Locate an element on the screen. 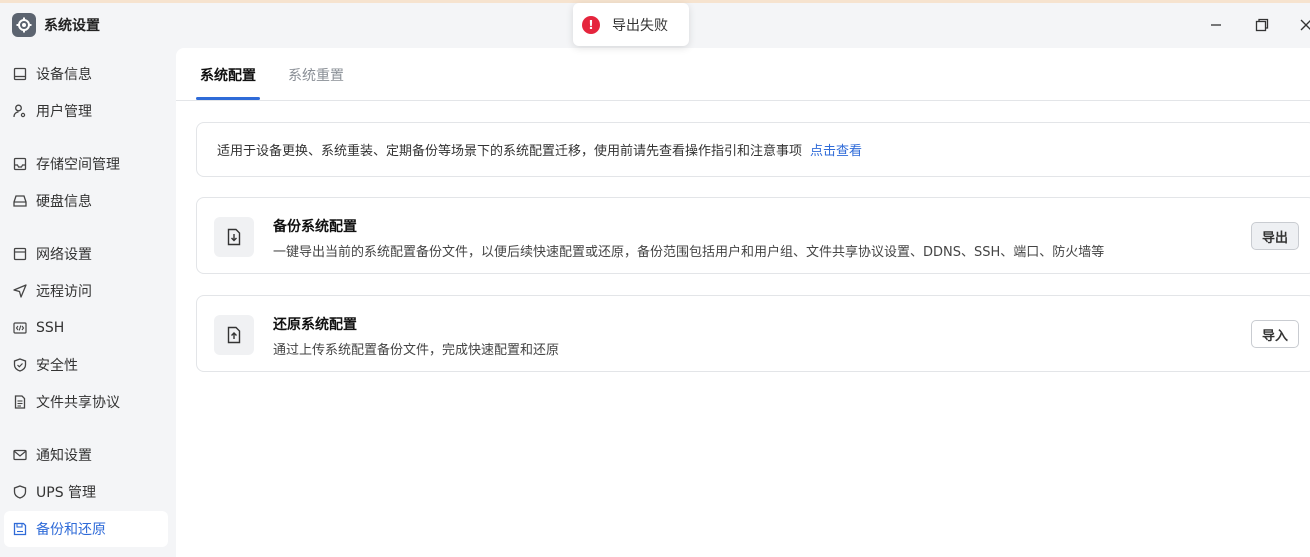 The image size is (1310, 557). sidebar-item-remote-access: 远程访问 is located at coordinates (86, 291).